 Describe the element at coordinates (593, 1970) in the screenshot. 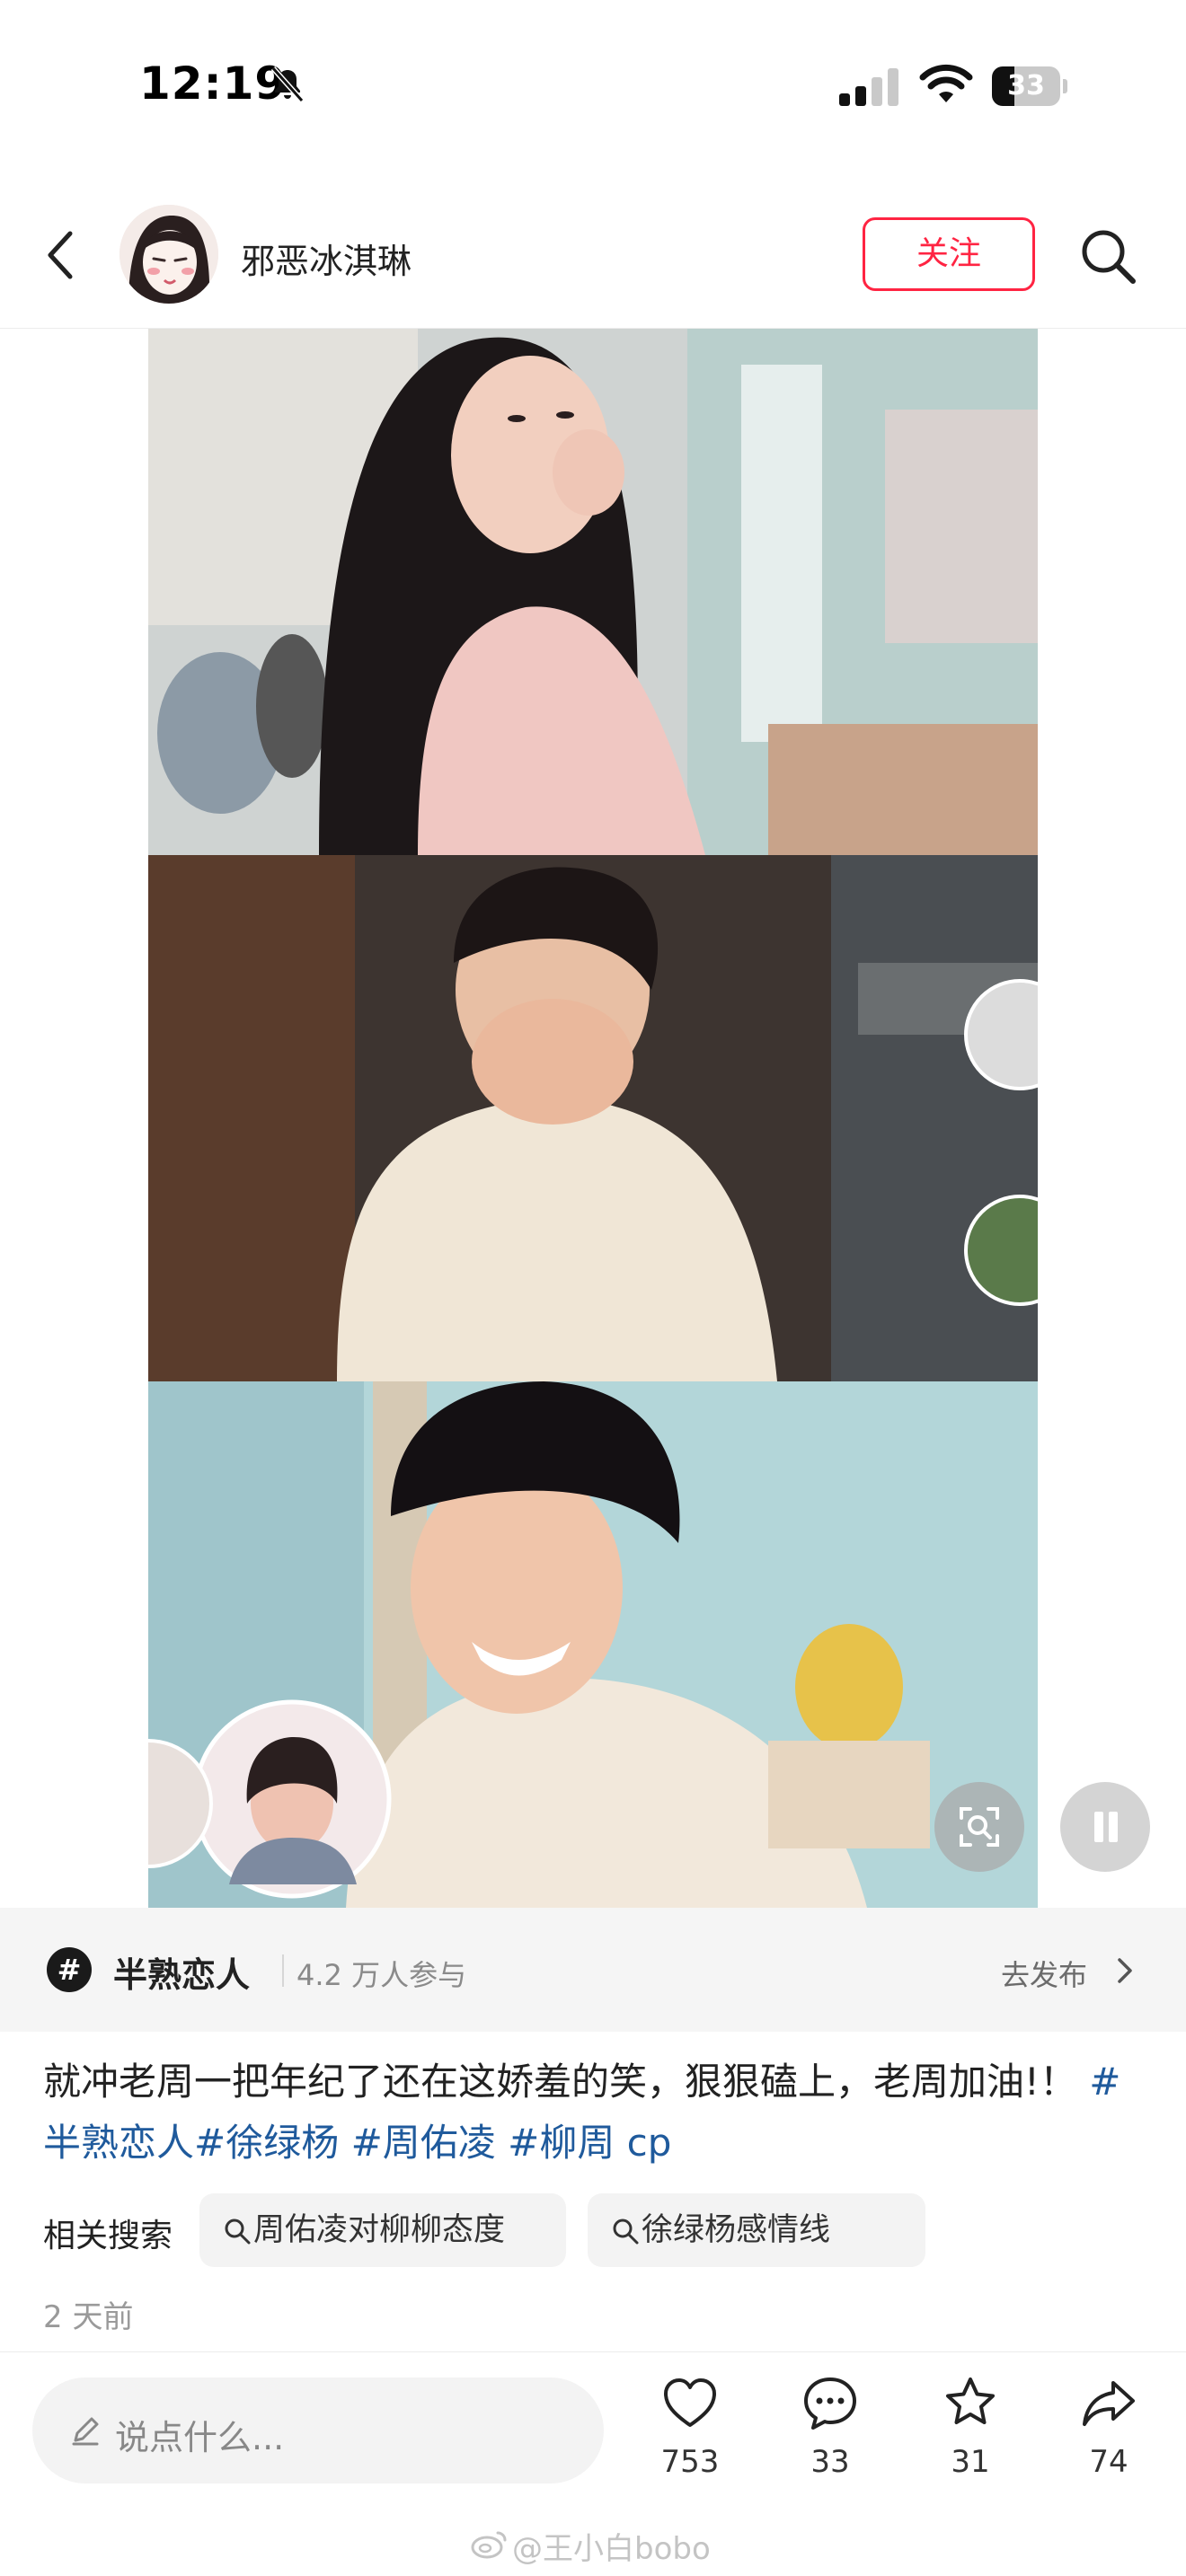

I see `topic-bar: # 半熟恋人 4.2 万人参与 去发布` at that location.